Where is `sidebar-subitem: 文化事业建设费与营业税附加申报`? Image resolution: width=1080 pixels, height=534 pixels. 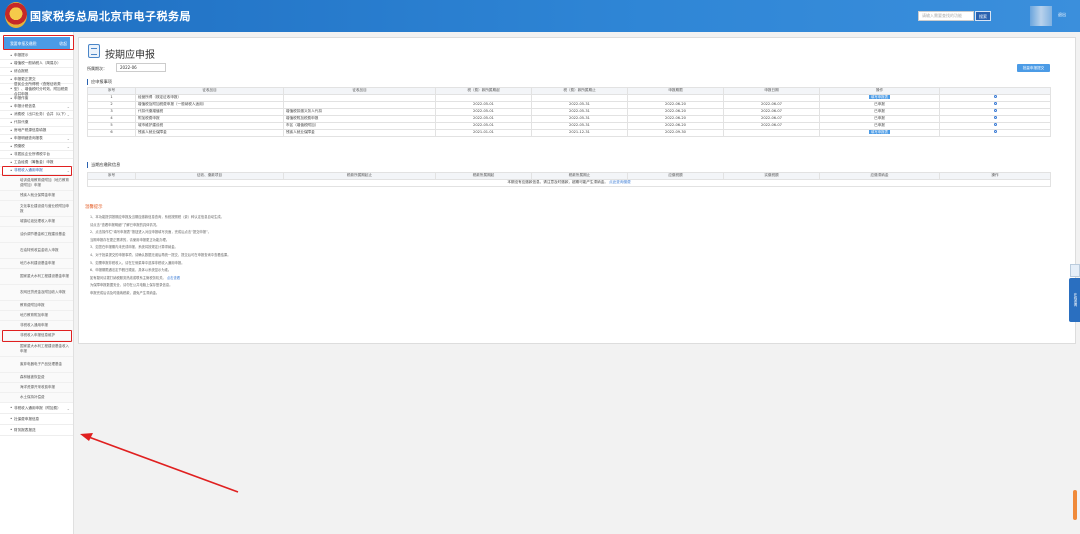
sidebar-subitem: 文化事业建设费与营业税附加申报 is located at coordinates (36, 209).